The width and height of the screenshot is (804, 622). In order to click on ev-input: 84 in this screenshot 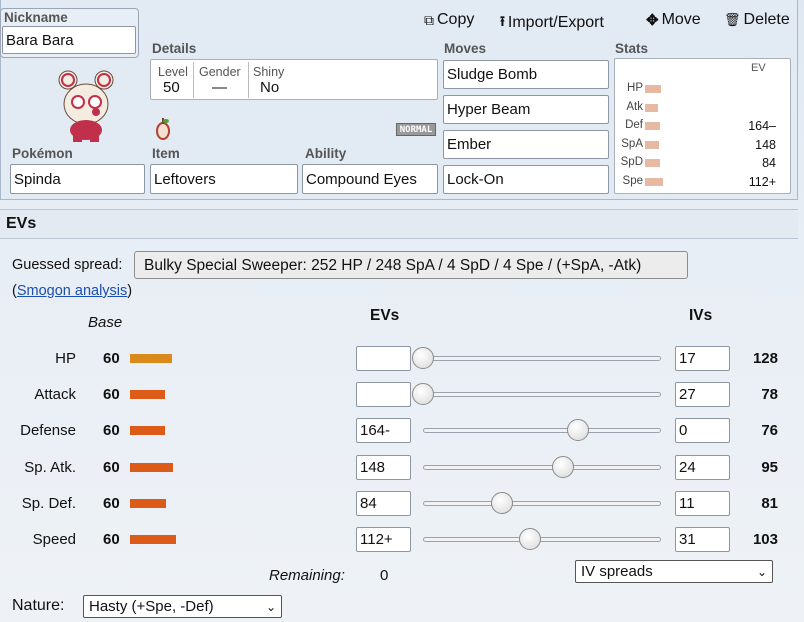, I will do `click(383, 503)`.